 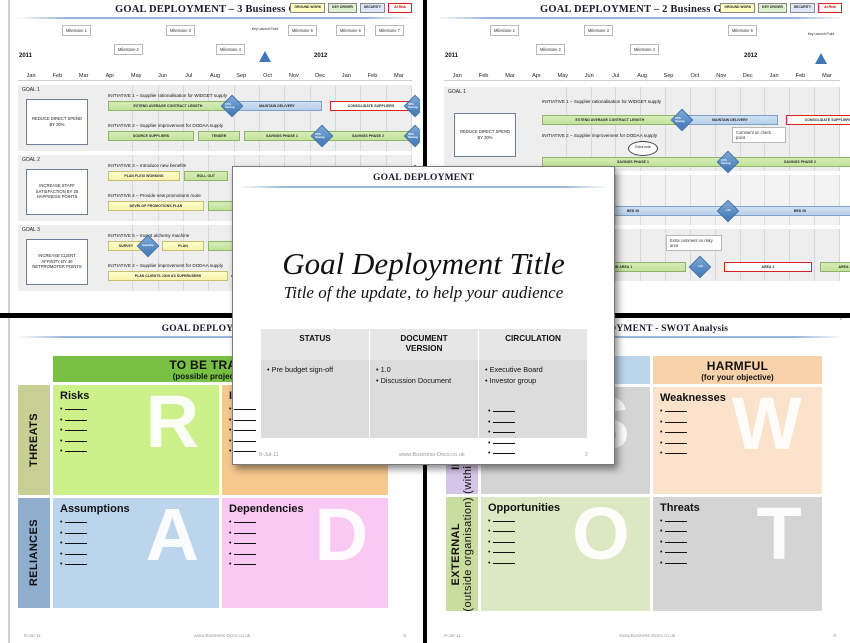 What do you see at coordinates (533, 398) in the screenshot?
I see `table-cell-circulation: • Executive Board • Investor group` at bounding box center [533, 398].